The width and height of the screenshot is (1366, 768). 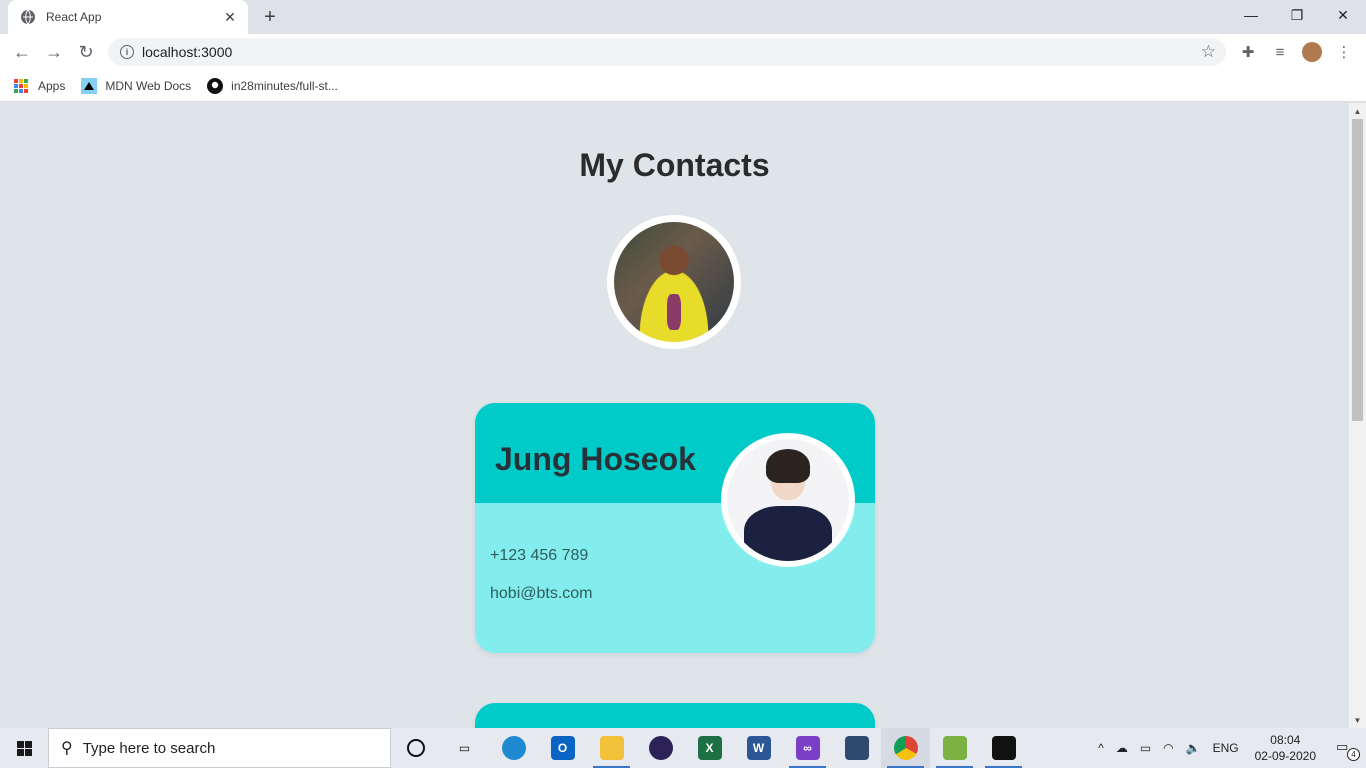 I want to click on scroll-up-icon: ▲, so click(x=1357, y=111).